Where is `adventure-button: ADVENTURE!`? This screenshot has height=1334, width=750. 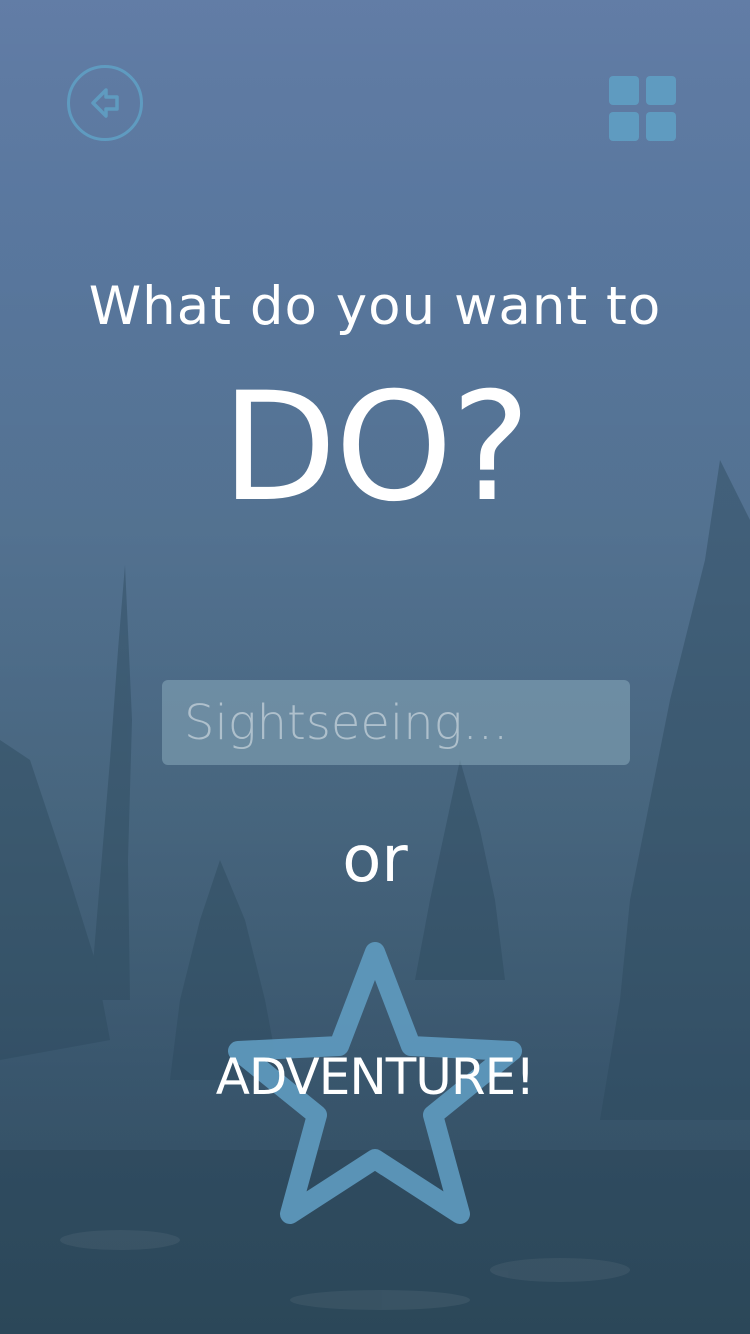 adventure-button: ADVENTURE! is located at coordinates (375, 1080).